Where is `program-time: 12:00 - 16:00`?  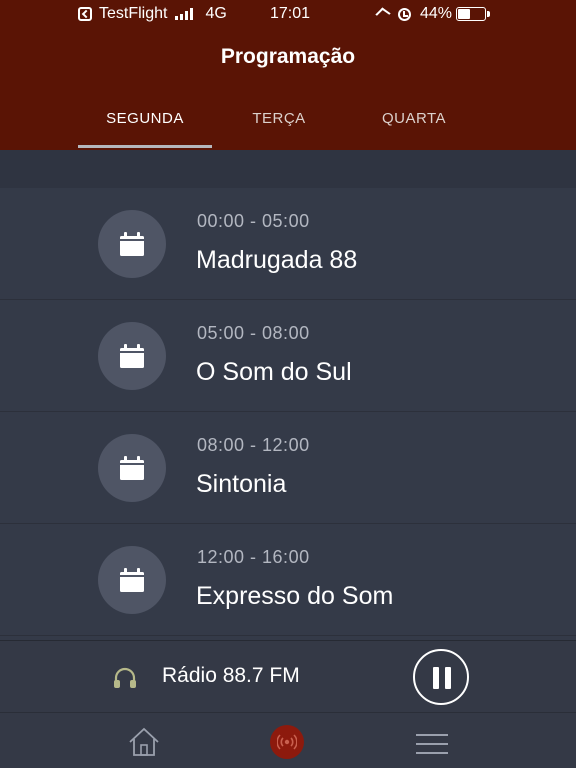 program-time: 12:00 - 16:00 is located at coordinates (253, 557).